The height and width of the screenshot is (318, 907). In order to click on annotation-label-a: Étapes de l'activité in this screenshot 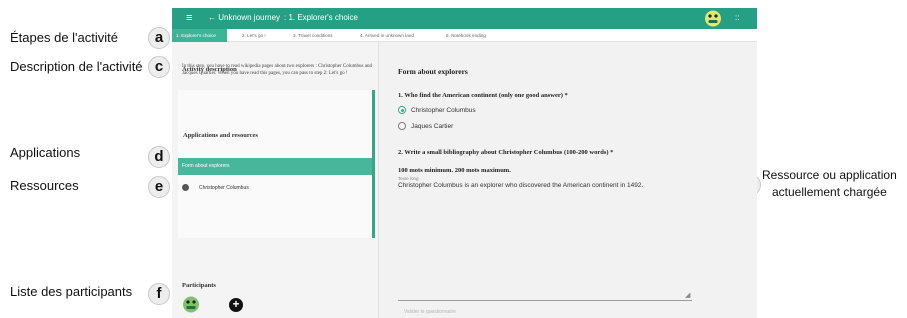, I will do `click(64, 37)`.